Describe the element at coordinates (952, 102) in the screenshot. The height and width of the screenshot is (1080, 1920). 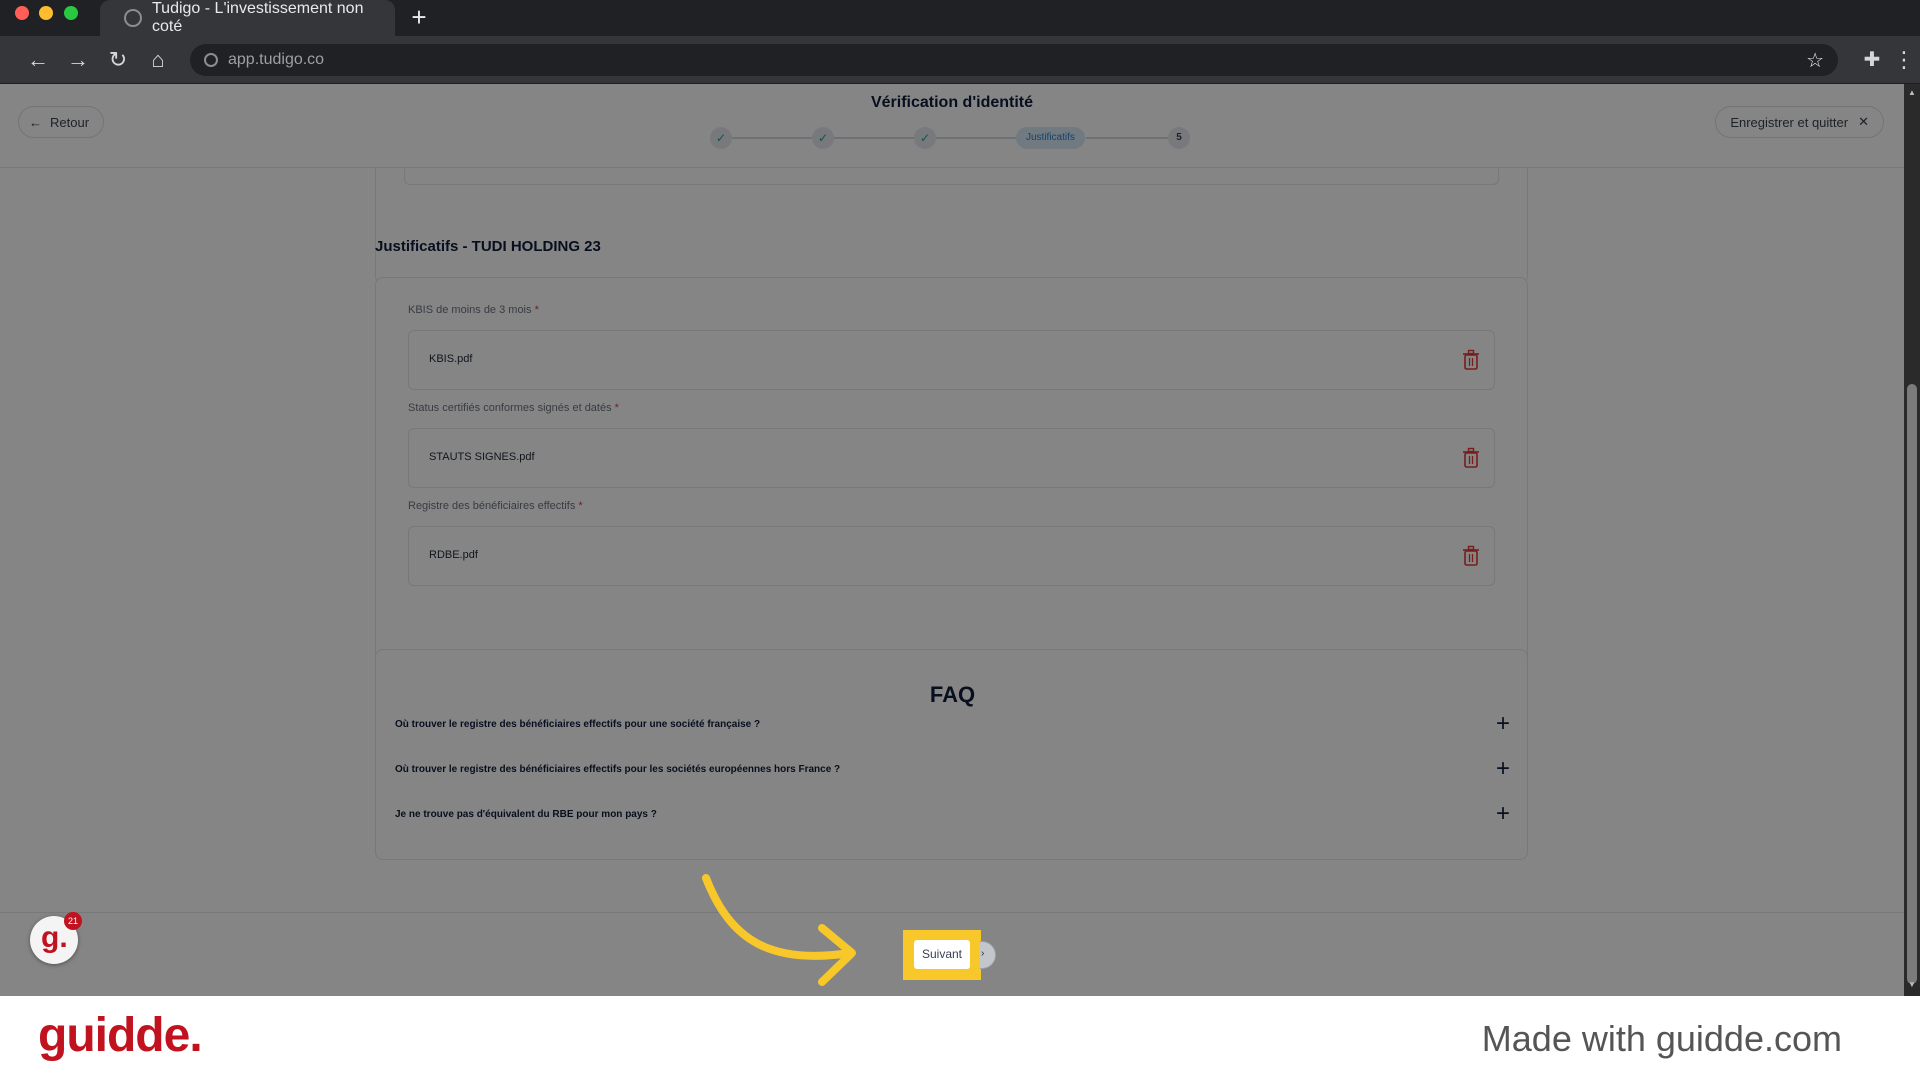
I see `page-title: Vérification d'identité` at that location.